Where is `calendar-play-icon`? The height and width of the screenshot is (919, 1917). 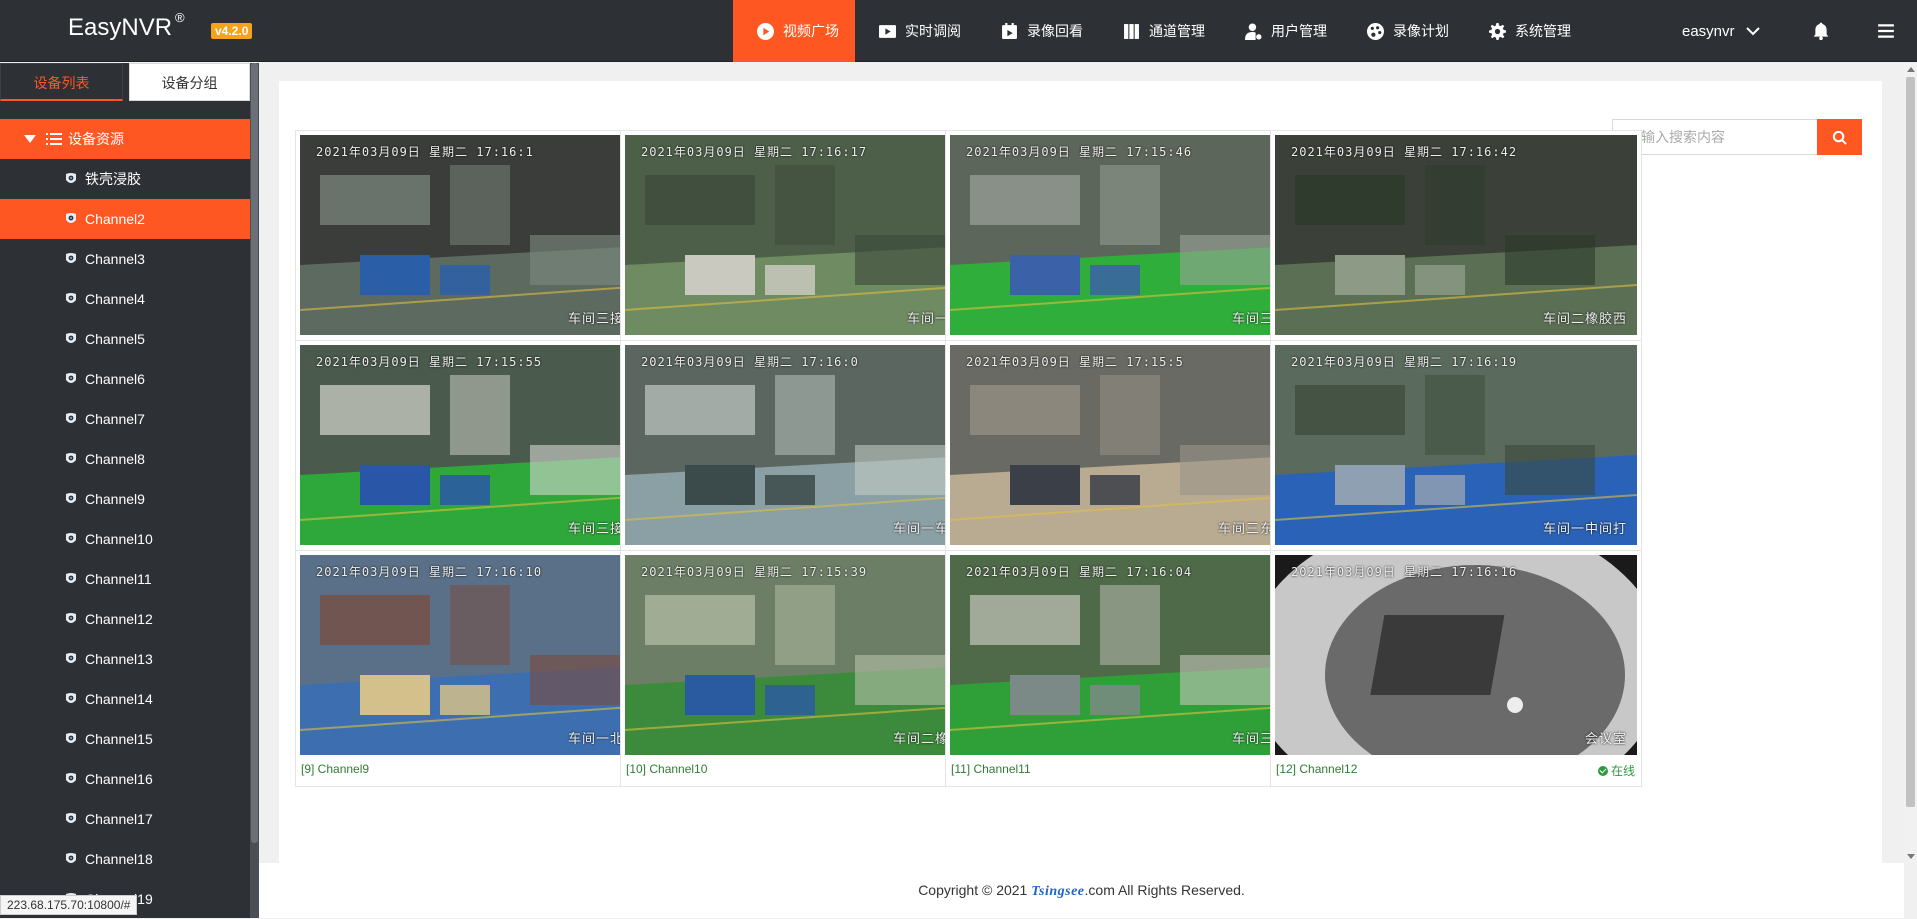 calendar-play-icon is located at coordinates (1009, 30).